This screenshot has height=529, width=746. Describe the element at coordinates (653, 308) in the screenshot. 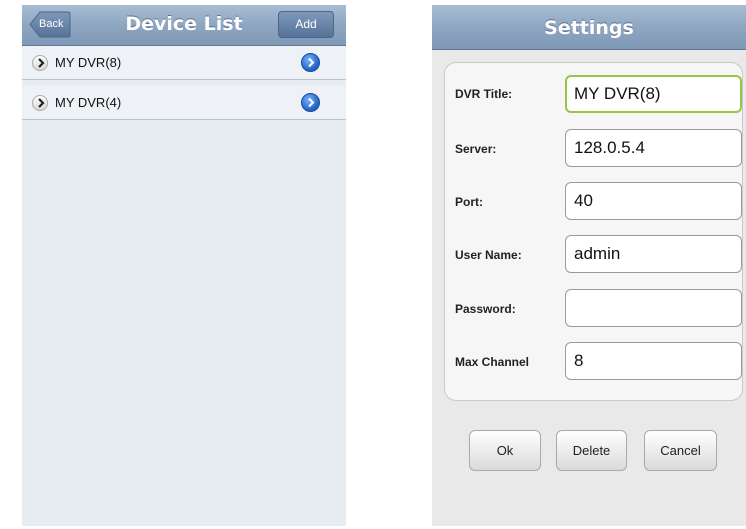

I see `password-input` at that location.